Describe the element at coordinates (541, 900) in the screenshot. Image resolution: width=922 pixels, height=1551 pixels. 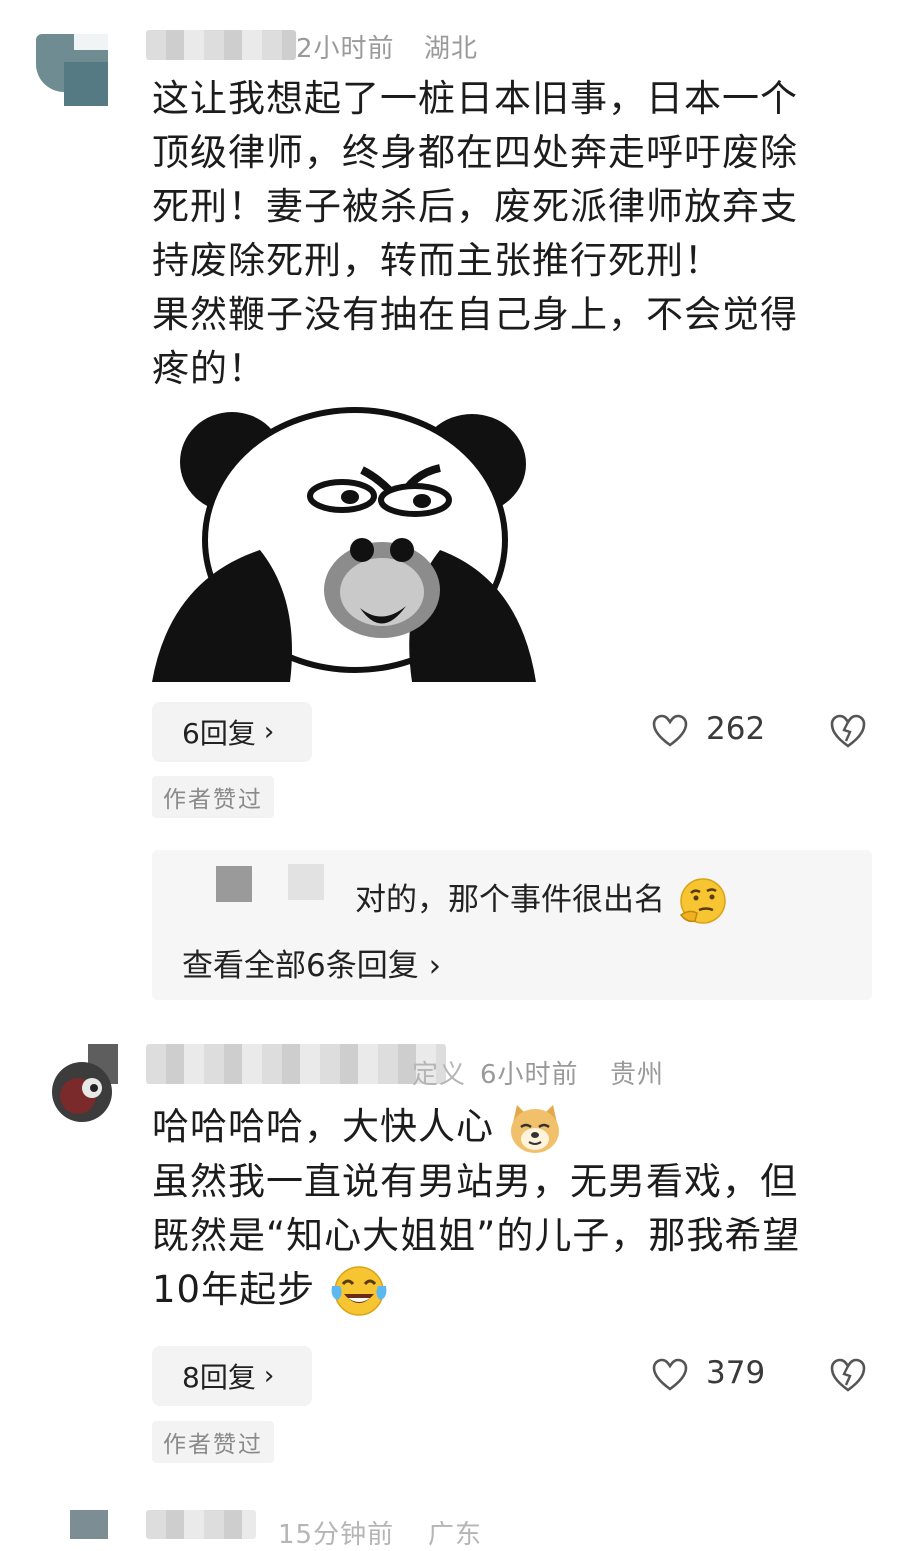
I see `reply-preview-text: 对的，那个事件很出名` at that location.